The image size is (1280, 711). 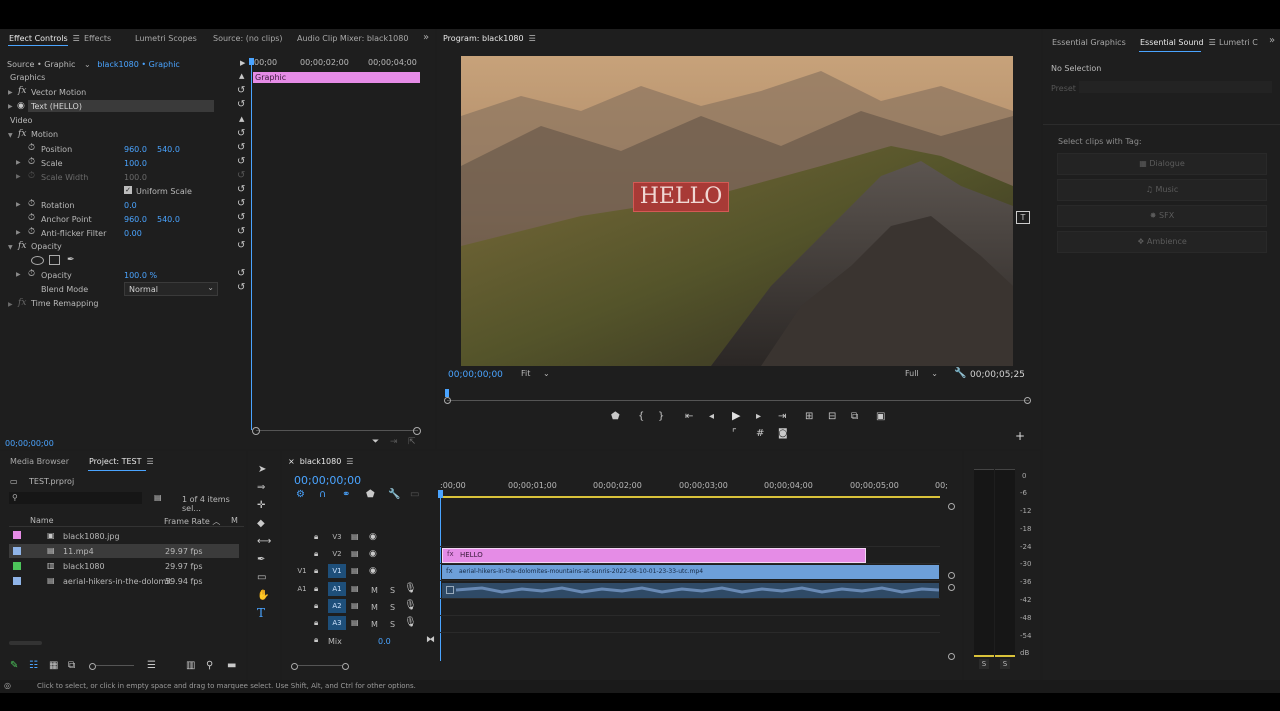 I want to click on hello-text-overlay: HELLO, so click(x=681, y=197).